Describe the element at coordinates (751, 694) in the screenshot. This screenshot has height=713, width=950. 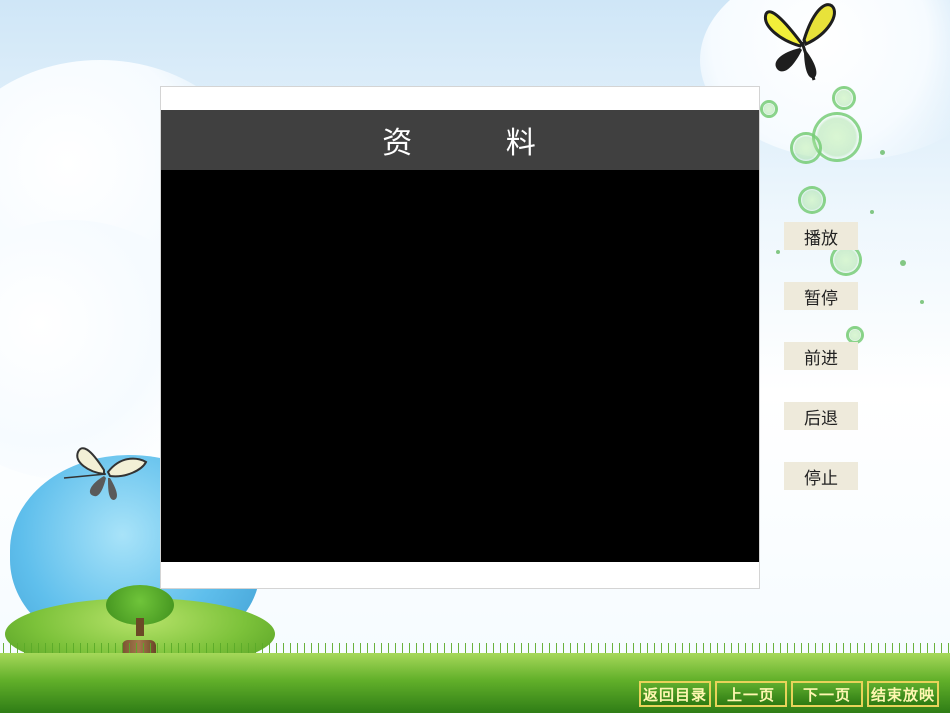
I see `previous-page-button: 上一页` at that location.